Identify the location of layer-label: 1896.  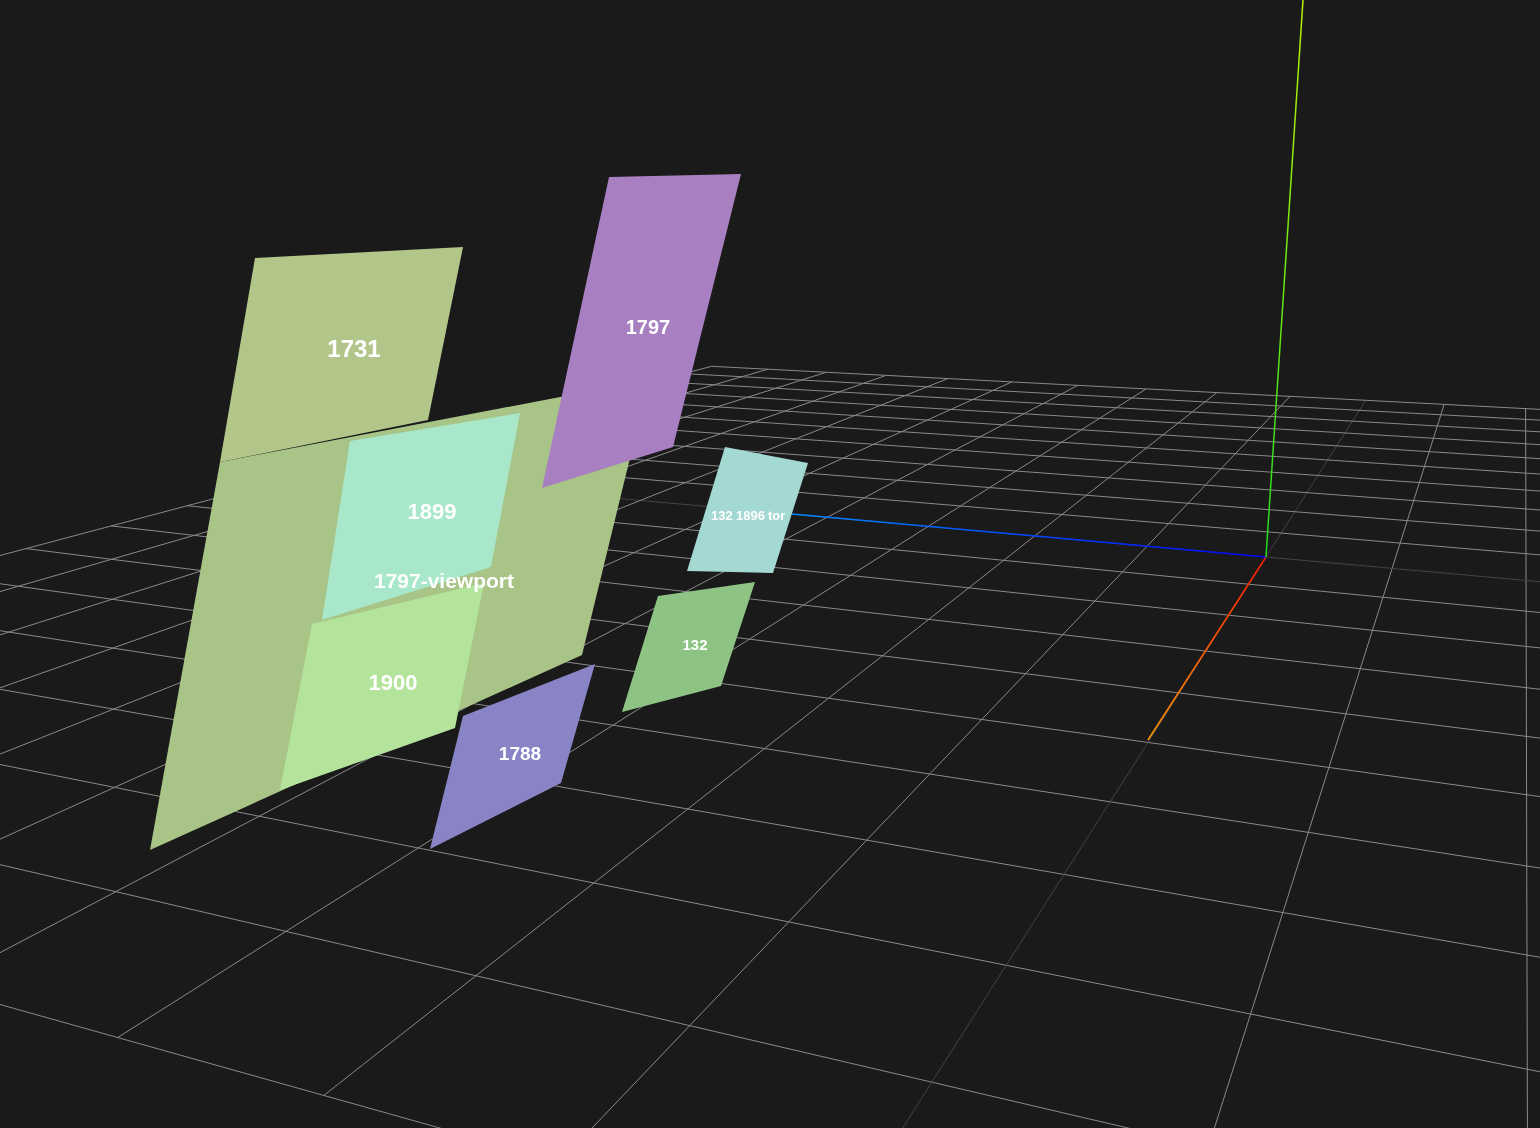
(750, 515).